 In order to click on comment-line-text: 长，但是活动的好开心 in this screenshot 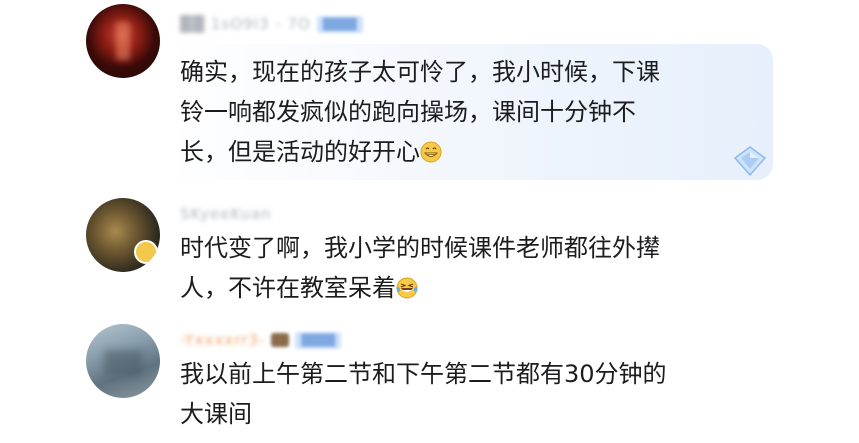, I will do `click(300, 152)`.